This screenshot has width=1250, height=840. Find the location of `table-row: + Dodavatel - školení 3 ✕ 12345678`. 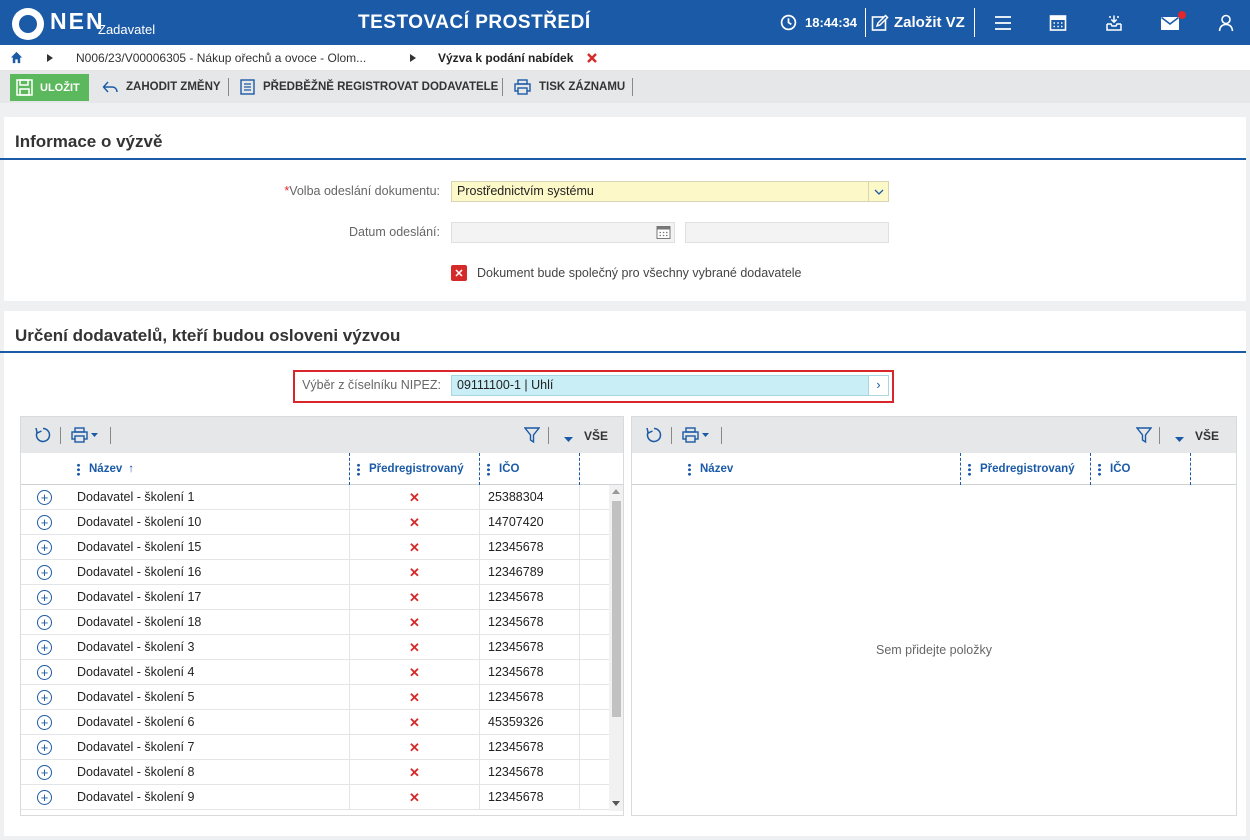

table-row: + Dodavatel - školení 3 ✕ 12345678 is located at coordinates (315, 647).